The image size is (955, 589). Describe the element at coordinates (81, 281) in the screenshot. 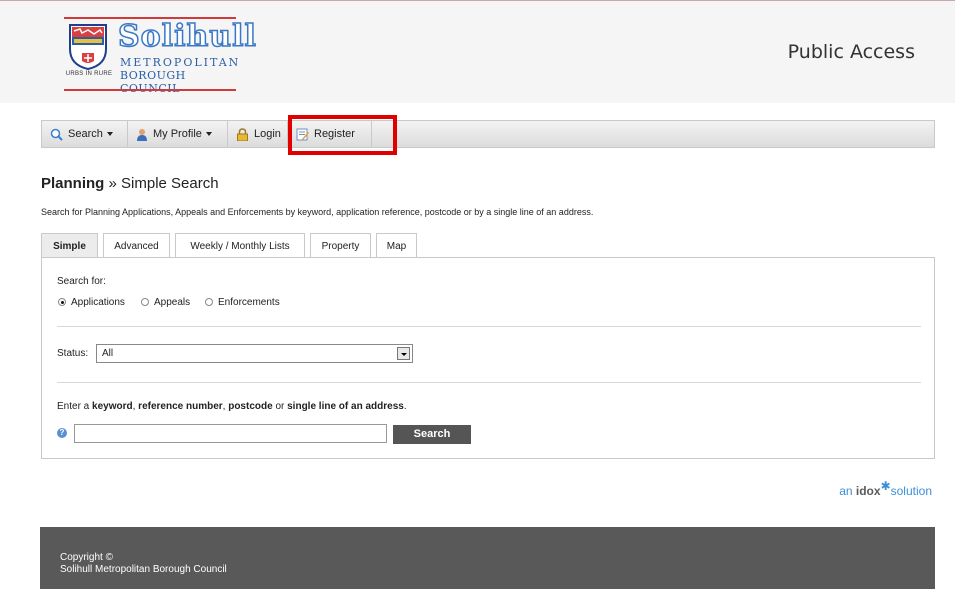

I see `search-for-label: Search for:` at that location.